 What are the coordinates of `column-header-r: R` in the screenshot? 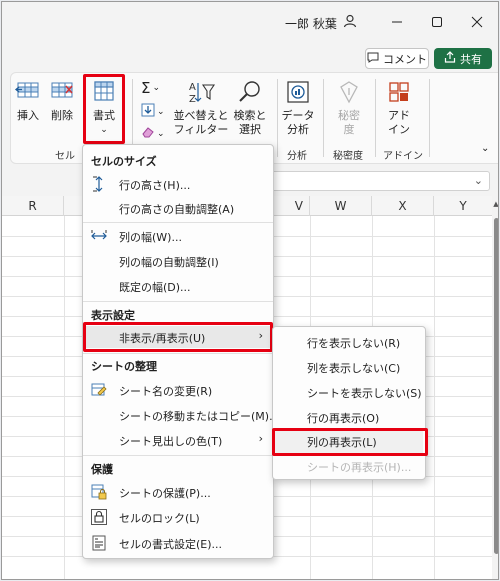 It's located at (33, 206).